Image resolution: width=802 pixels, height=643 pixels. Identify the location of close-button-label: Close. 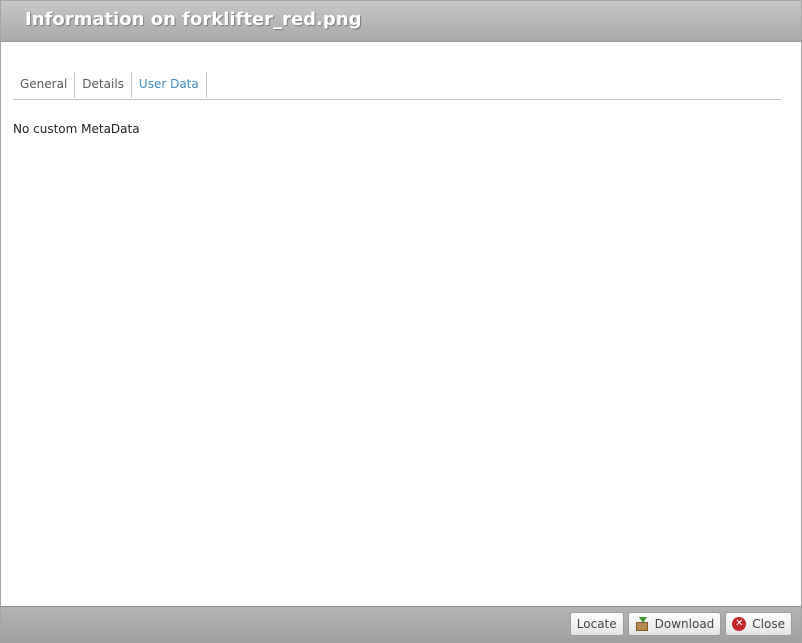
(768, 624).